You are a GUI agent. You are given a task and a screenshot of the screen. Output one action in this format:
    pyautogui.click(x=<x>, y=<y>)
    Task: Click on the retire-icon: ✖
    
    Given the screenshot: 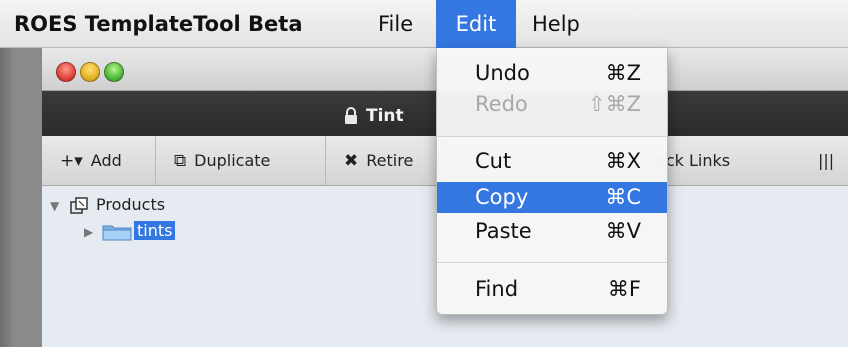 What is the action you would take?
    pyautogui.click(x=351, y=161)
    